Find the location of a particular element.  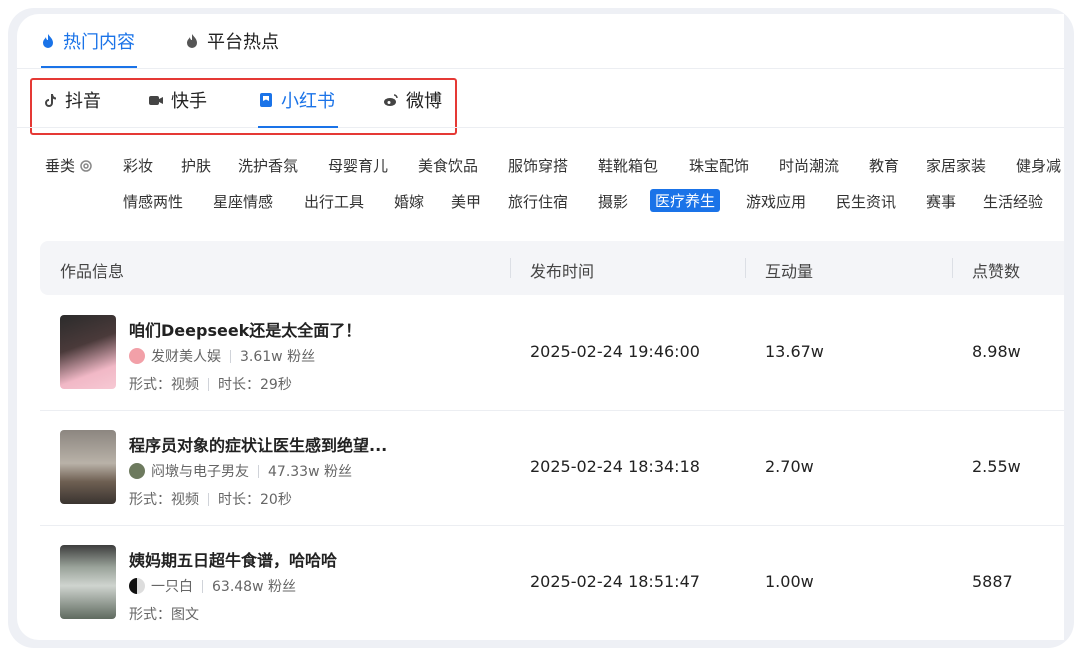

category-wedding: 婚嫁 is located at coordinates (409, 201).